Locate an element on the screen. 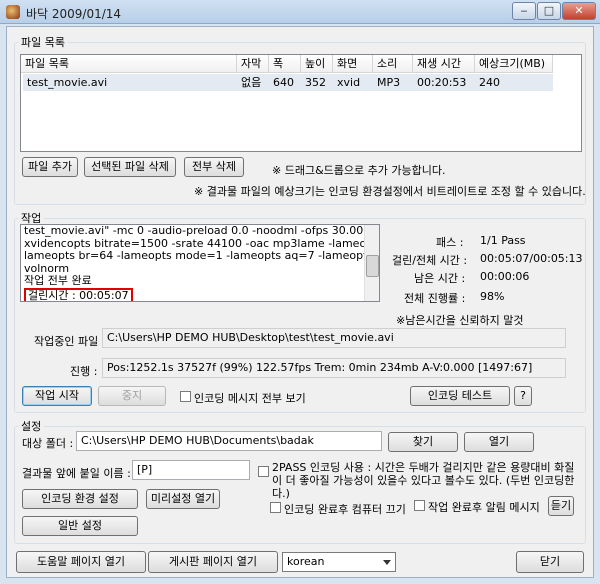  help-button: ? is located at coordinates (523, 396).